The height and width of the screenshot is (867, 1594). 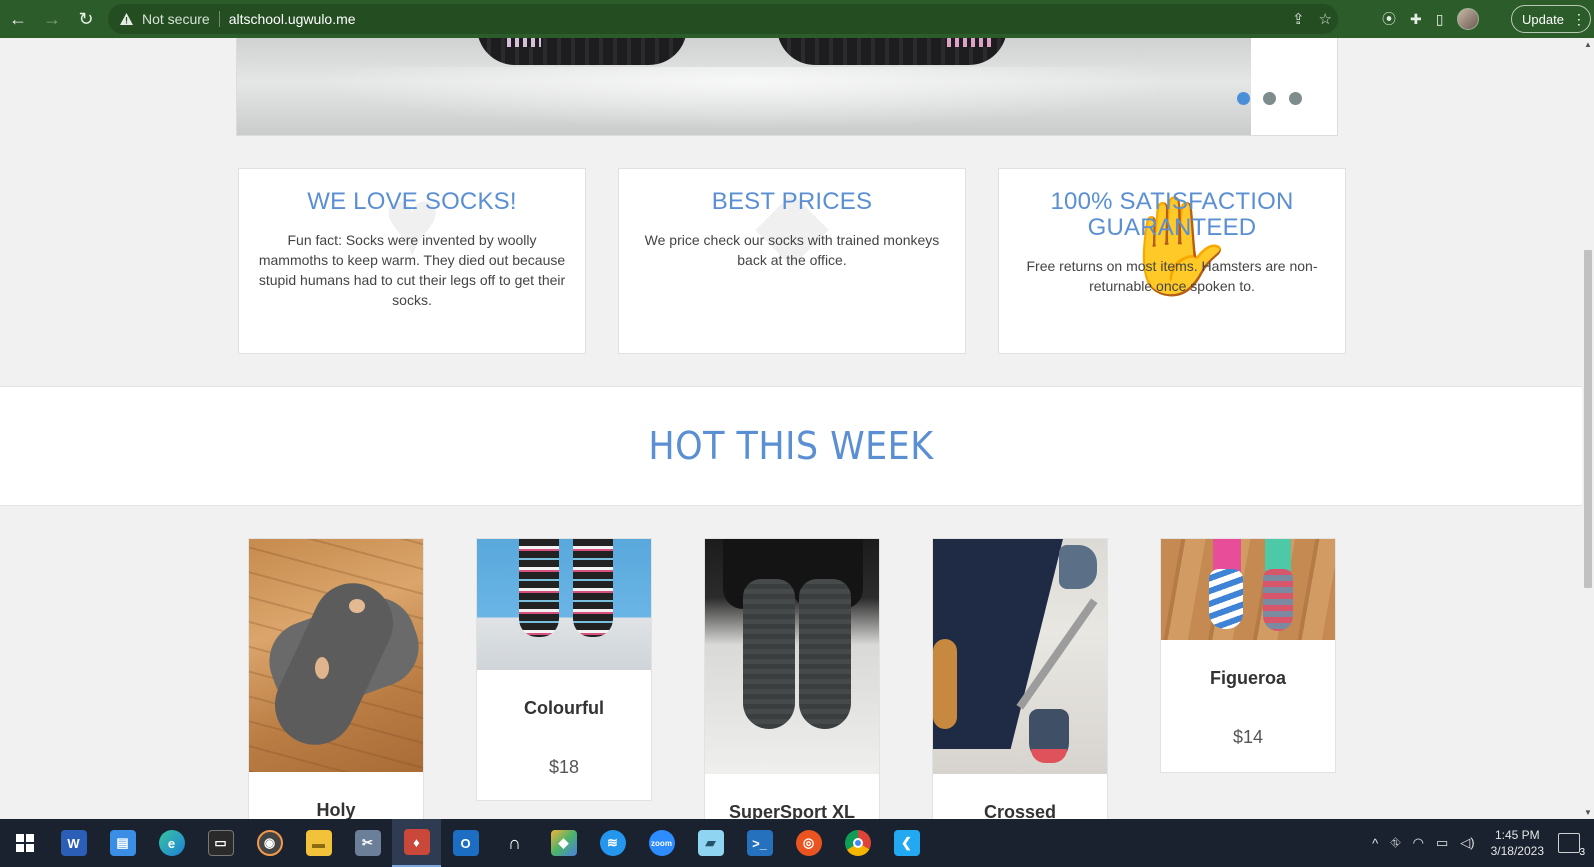 What do you see at coordinates (1588, 44) in the screenshot?
I see `scroll-up-icon: ▲` at bounding box center [1588, 44].